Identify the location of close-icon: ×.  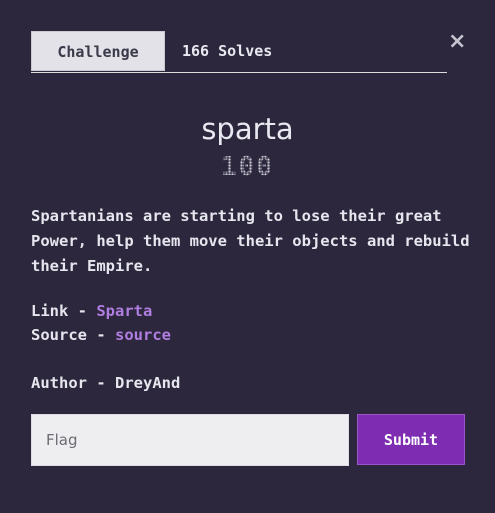
(457, 42).